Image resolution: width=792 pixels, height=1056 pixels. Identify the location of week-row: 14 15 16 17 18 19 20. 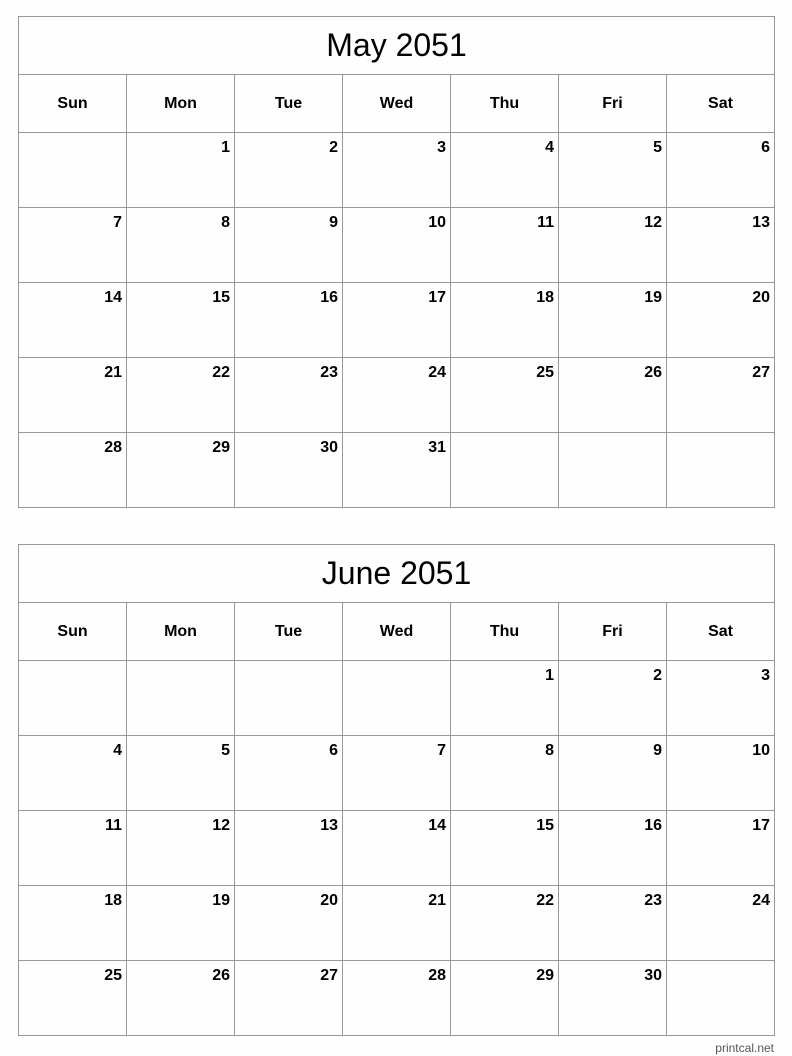
(396, 320).